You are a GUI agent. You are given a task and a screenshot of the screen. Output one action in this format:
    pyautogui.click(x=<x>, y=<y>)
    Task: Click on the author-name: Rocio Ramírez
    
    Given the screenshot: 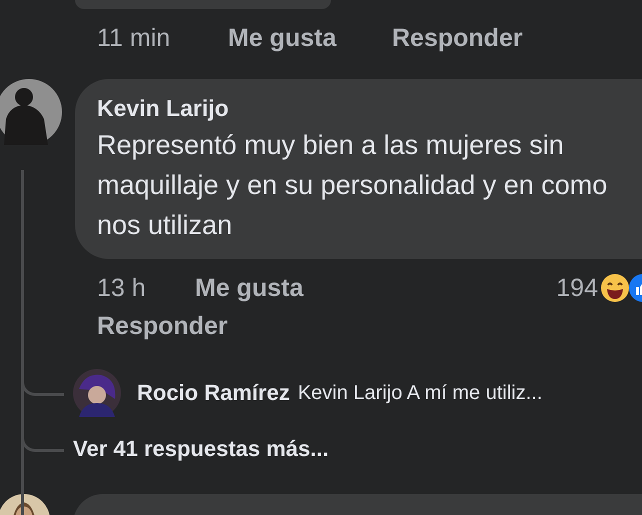 What is the action you would take?
    pyautogui.click(x=213, y=393)
    